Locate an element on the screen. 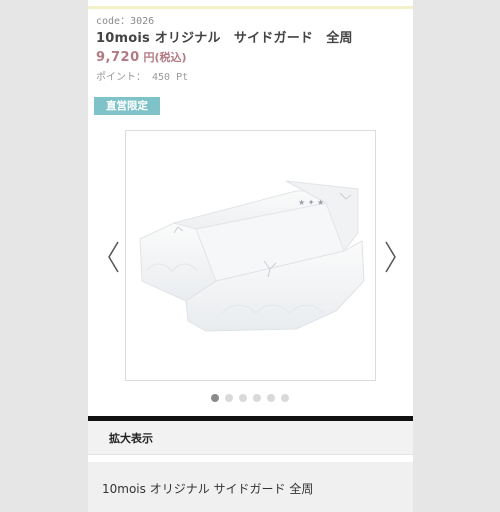 The height and width of the screenshot is (512, 500). product-price: 9,720 円(税込) is located at coordinates (141, 57).